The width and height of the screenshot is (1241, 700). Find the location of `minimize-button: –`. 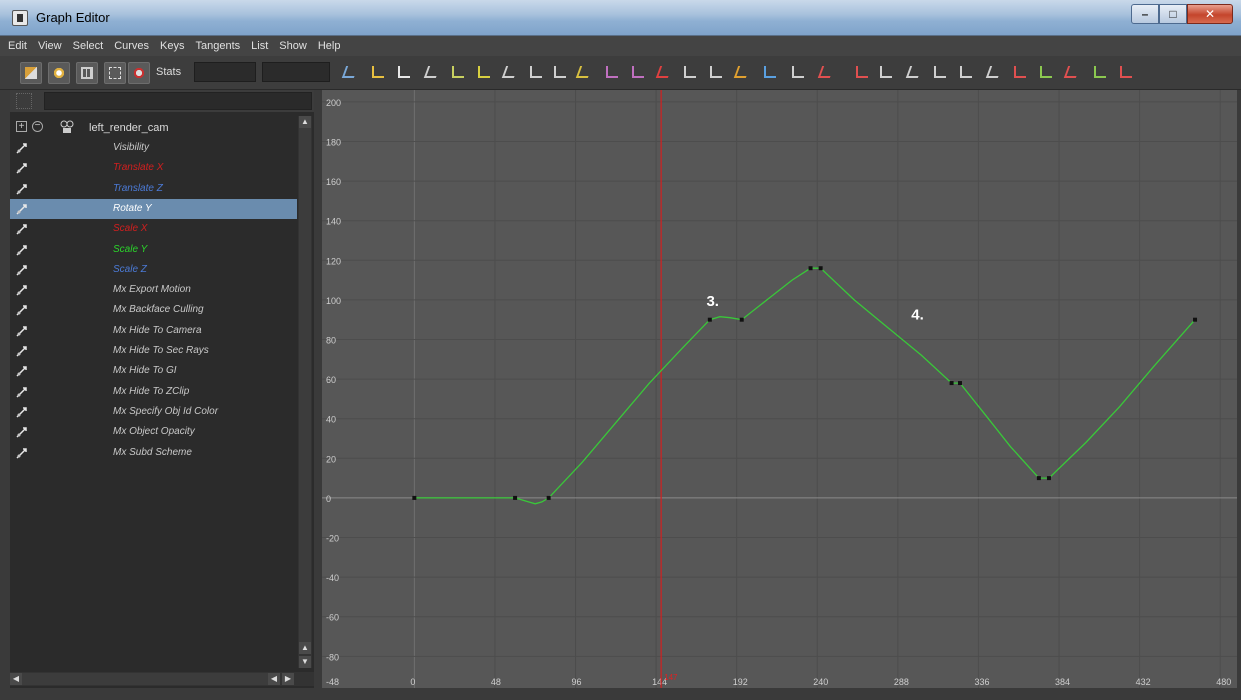

minimize-button: – is located at coordinates (1145, 14).